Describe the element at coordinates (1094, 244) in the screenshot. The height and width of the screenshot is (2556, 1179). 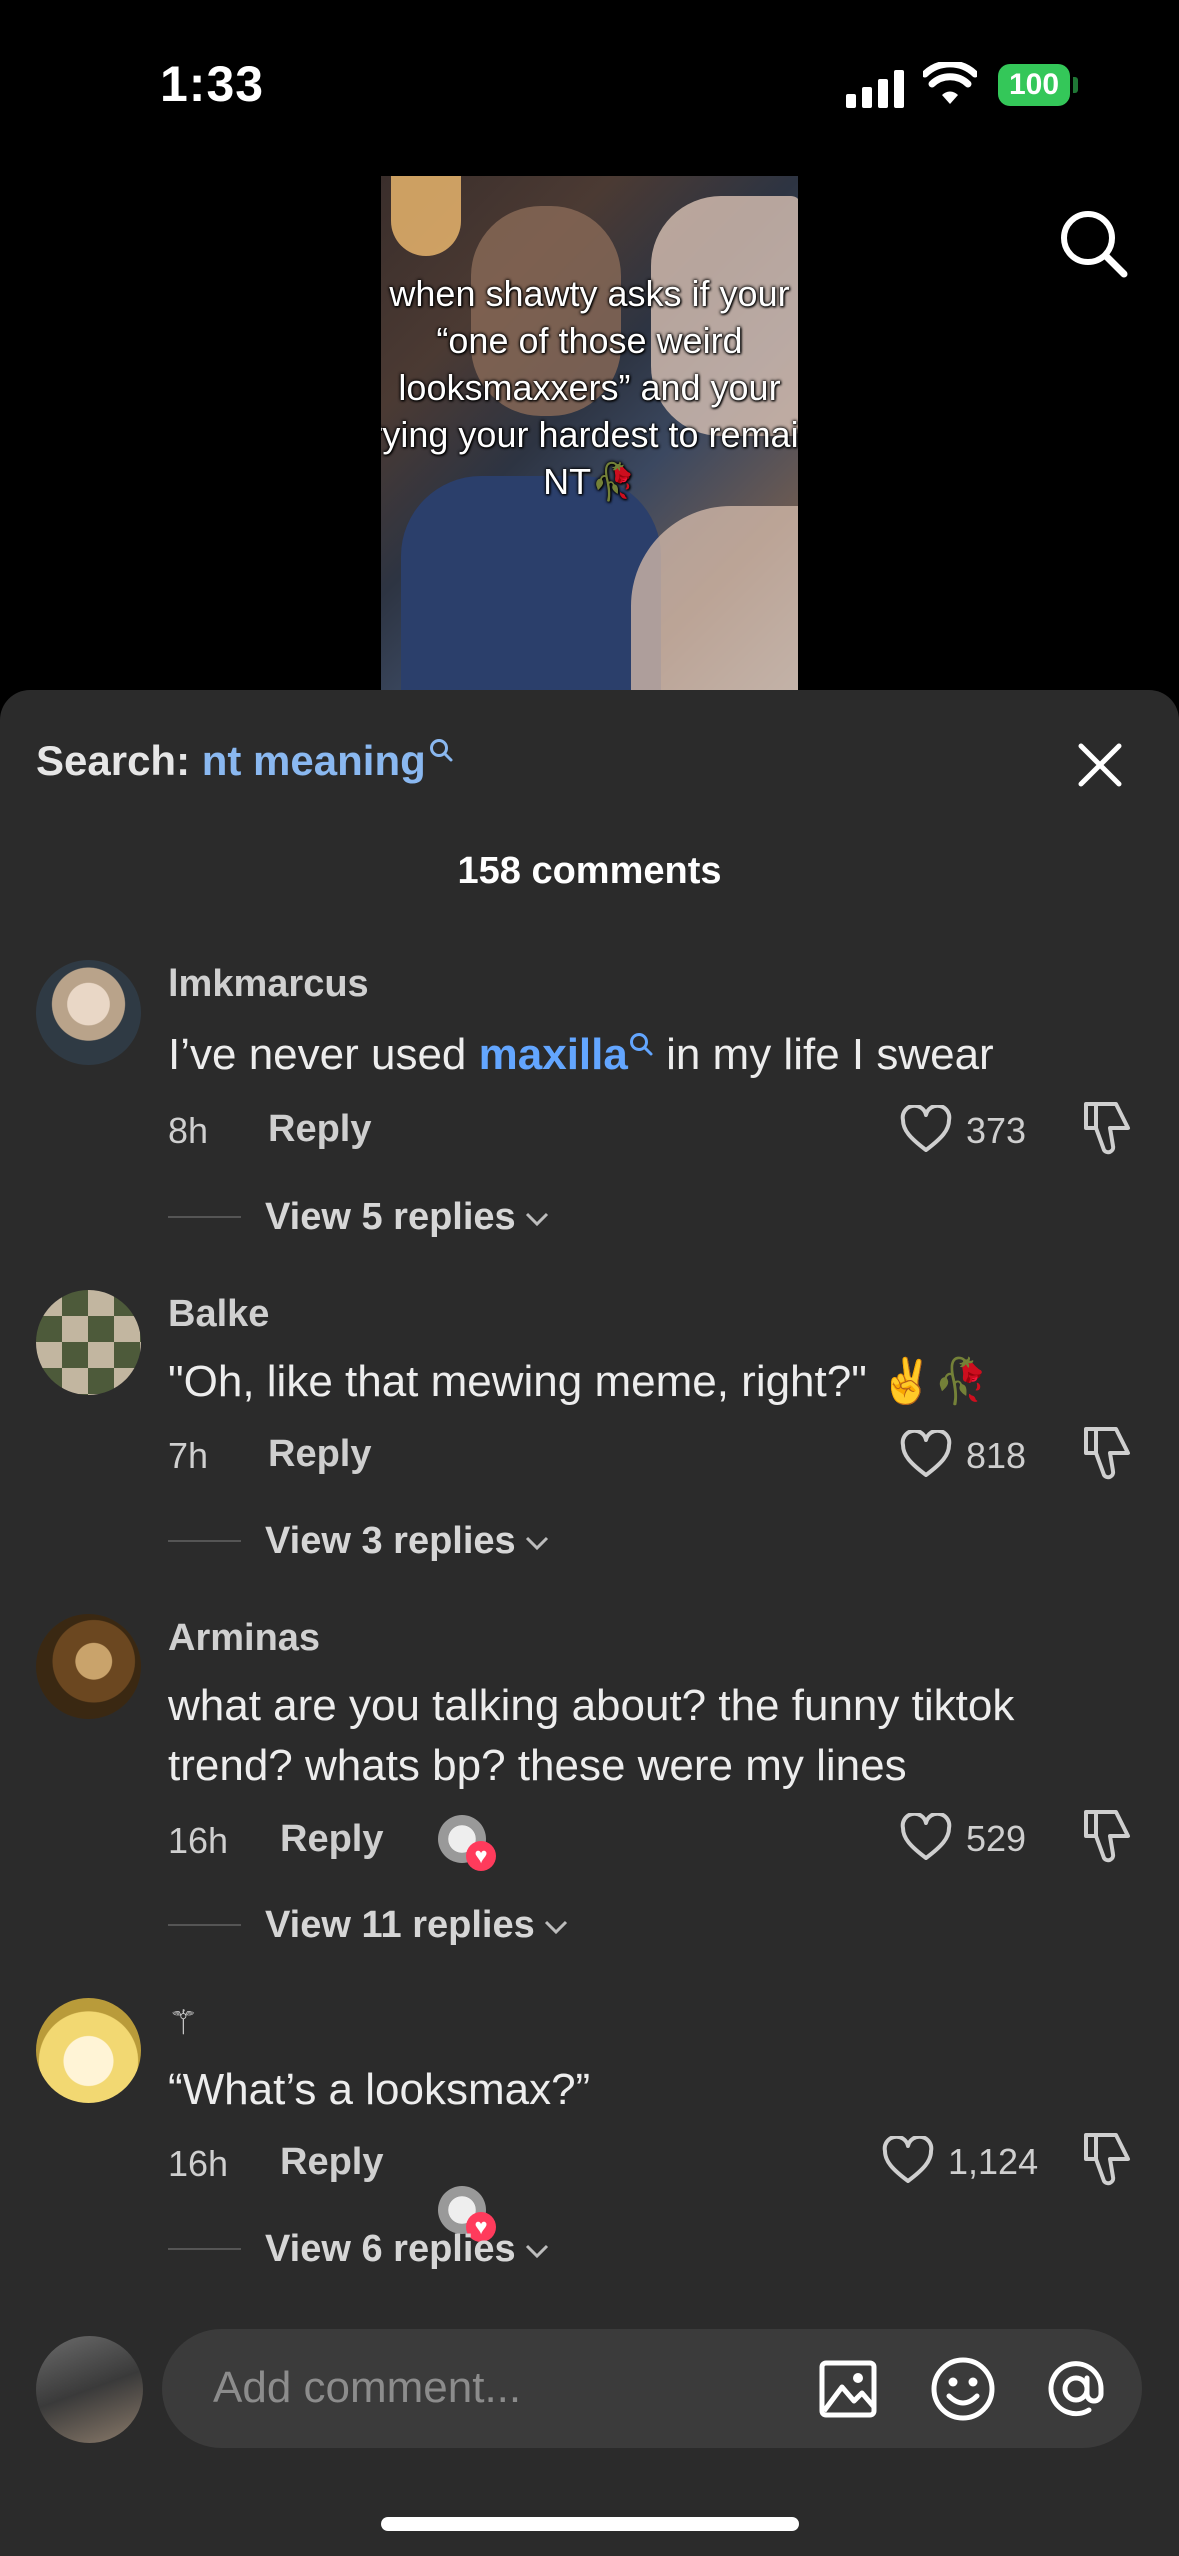
I see `search-icon` at that location.